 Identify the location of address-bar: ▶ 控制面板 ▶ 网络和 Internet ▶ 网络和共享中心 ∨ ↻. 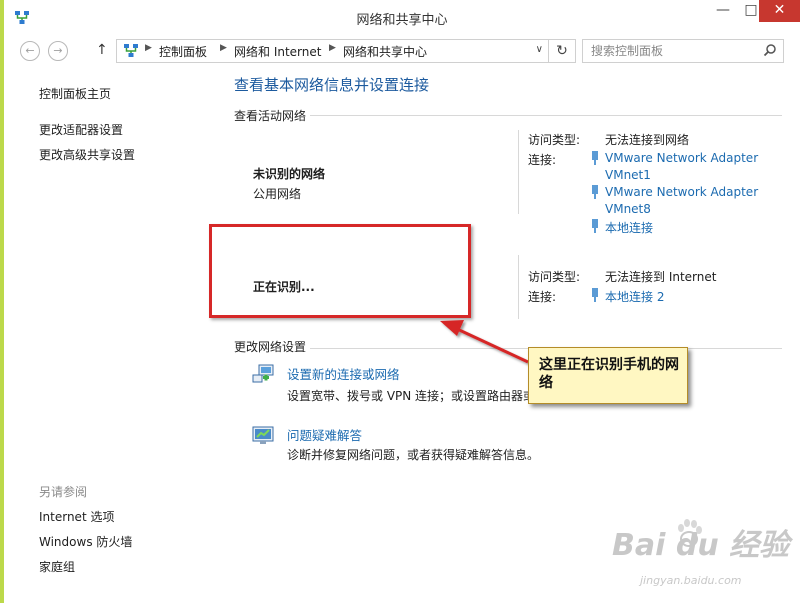
(346, 51).